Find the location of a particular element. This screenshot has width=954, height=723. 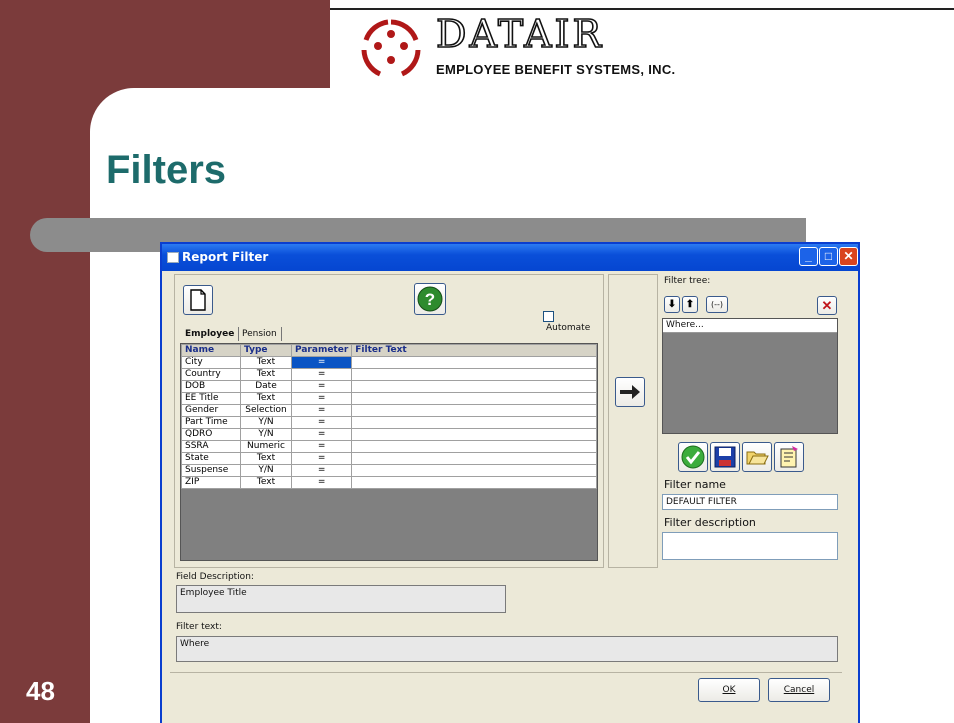

cell-name: SSRA is located at coordinates (211, 446).